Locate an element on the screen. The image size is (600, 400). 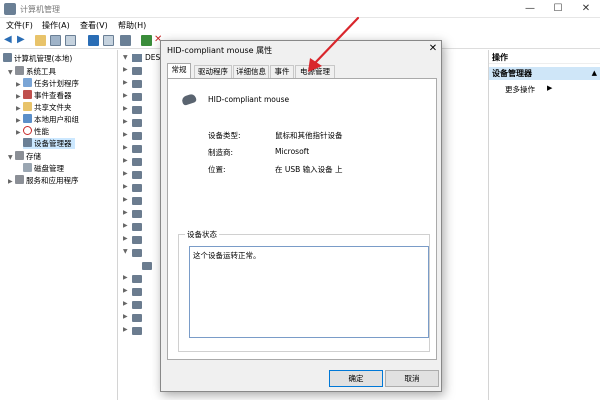
device-type-value: 鼠标和其他指针设备 is located at coordinates (309, 135).